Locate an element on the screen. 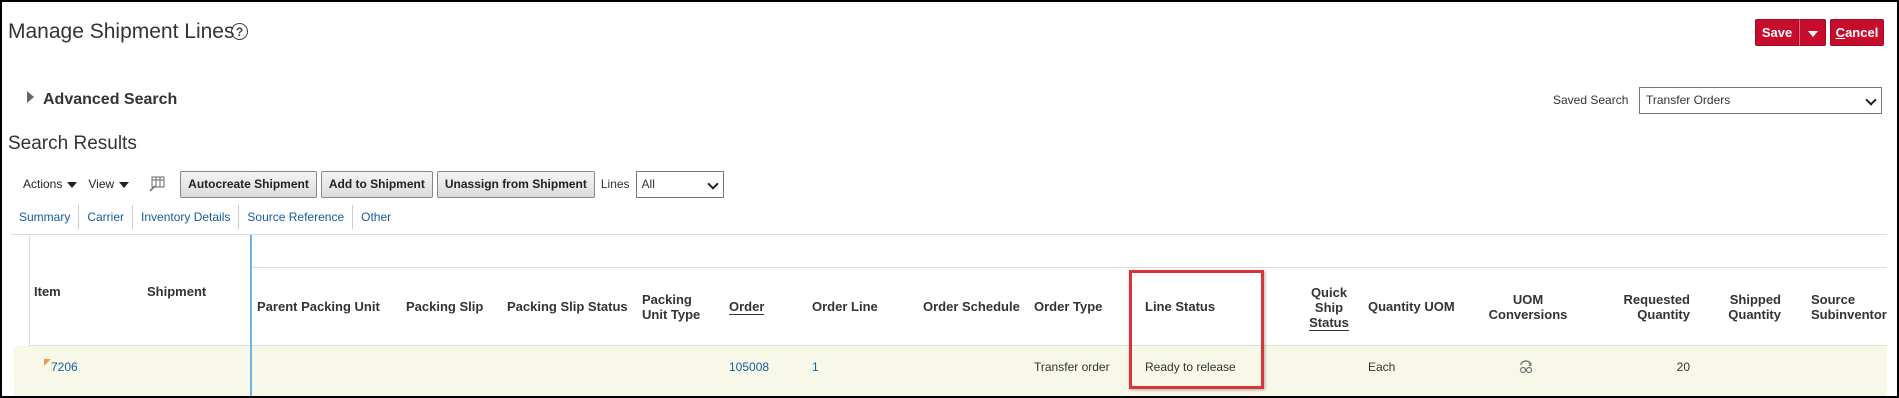 The height and width of the screenshot is (398, 1899). view-menu: View is located at coordinates (109, 184).